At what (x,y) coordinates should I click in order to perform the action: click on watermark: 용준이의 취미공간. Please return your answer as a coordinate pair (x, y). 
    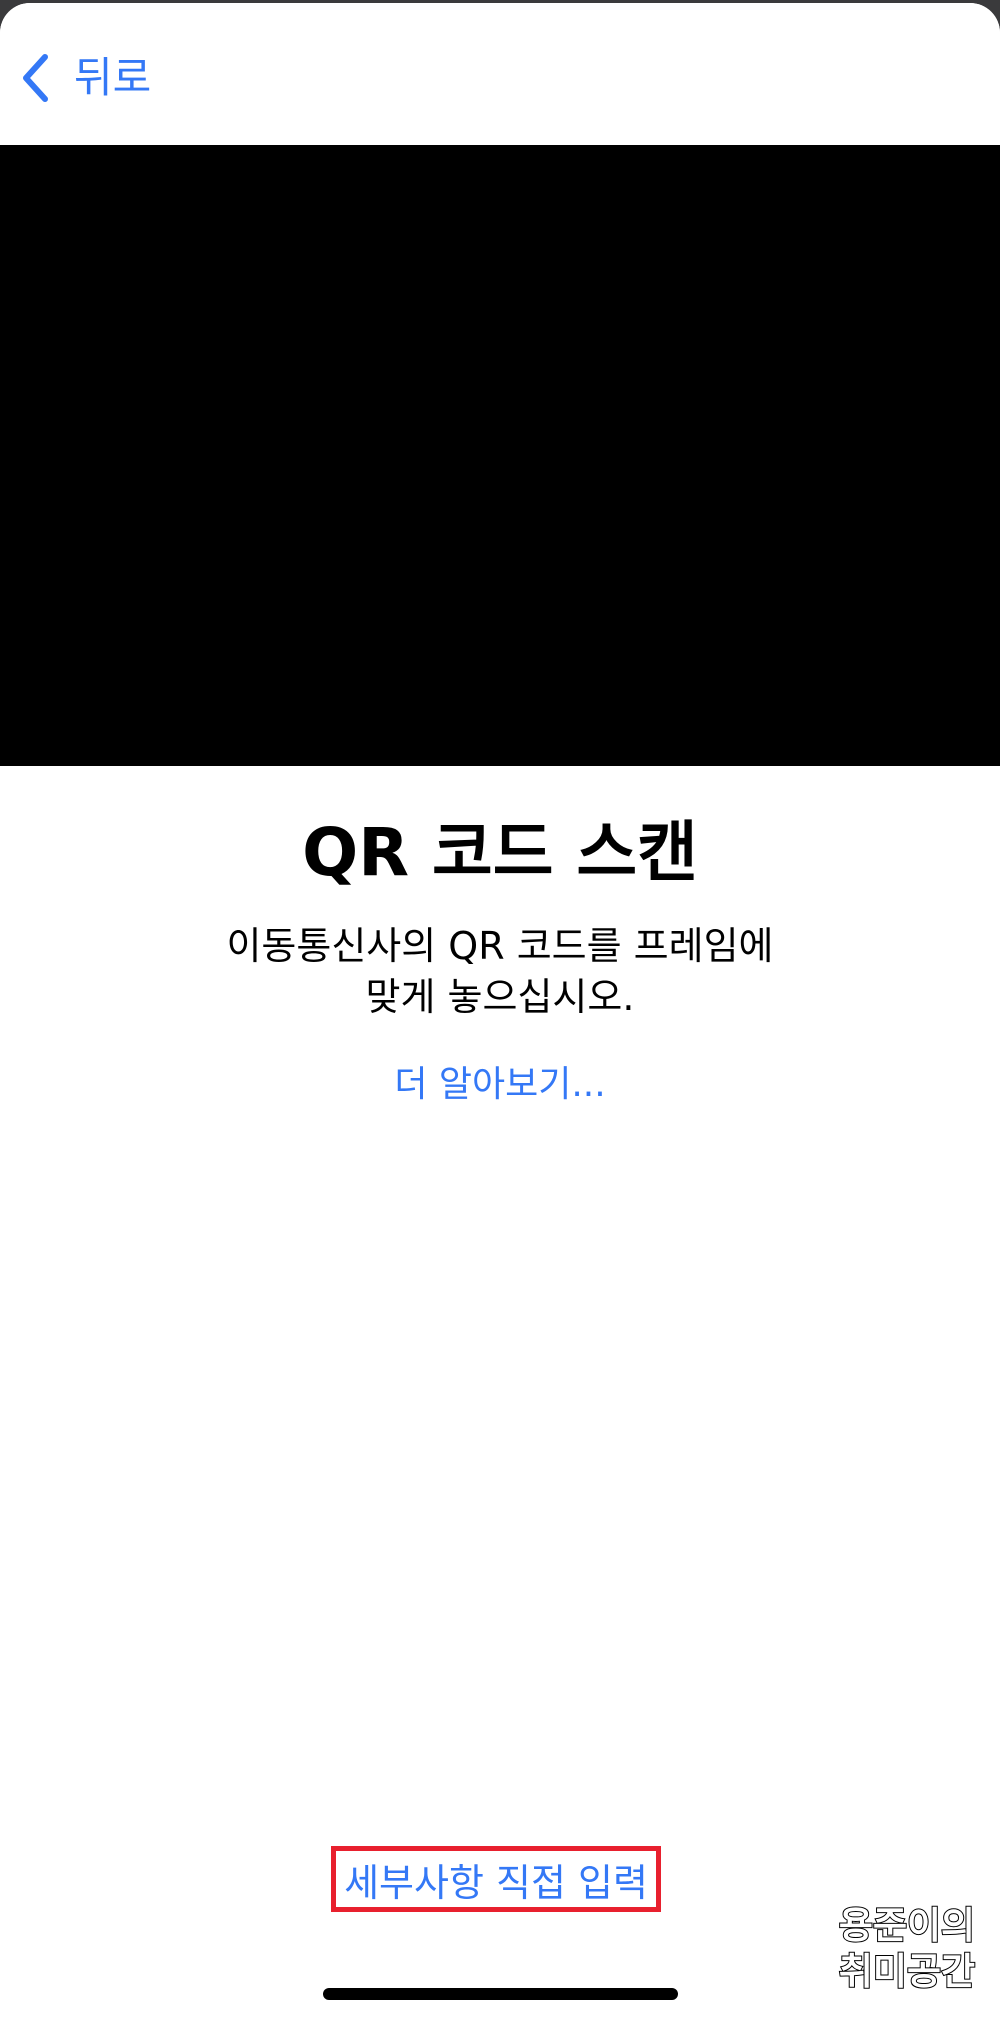
    Looking at the image, I should click on (907, 1949).